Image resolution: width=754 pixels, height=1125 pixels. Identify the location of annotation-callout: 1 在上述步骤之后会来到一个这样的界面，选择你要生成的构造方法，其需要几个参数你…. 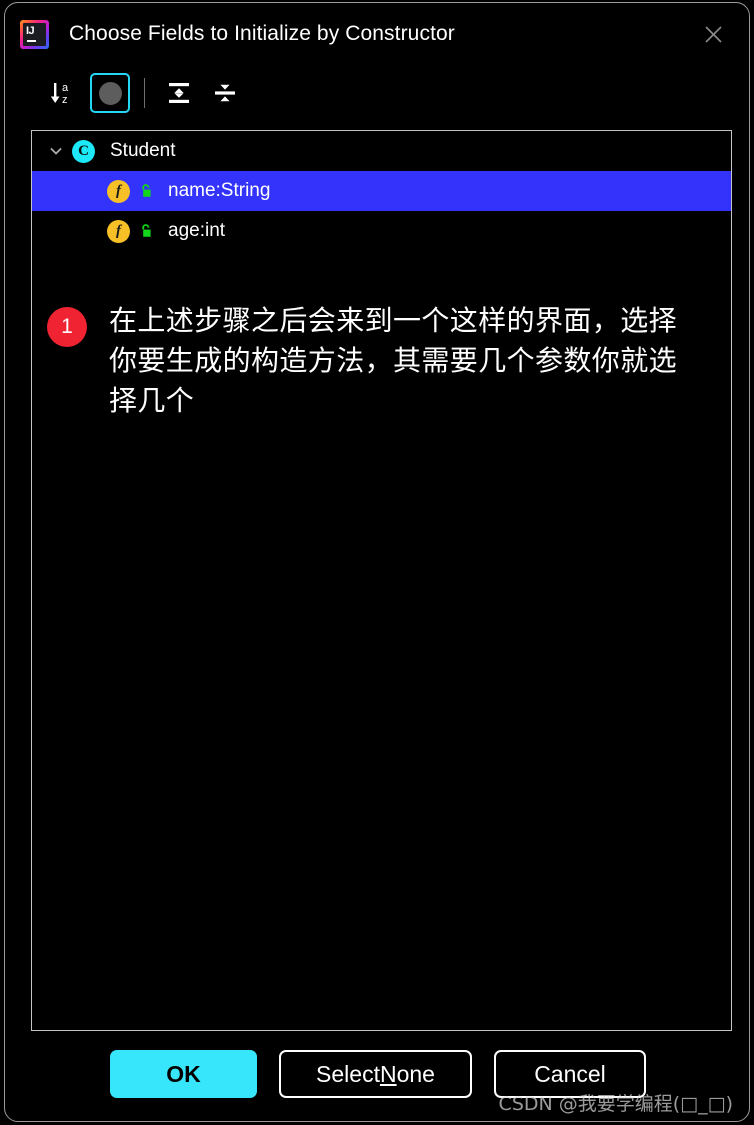
(372, 360).